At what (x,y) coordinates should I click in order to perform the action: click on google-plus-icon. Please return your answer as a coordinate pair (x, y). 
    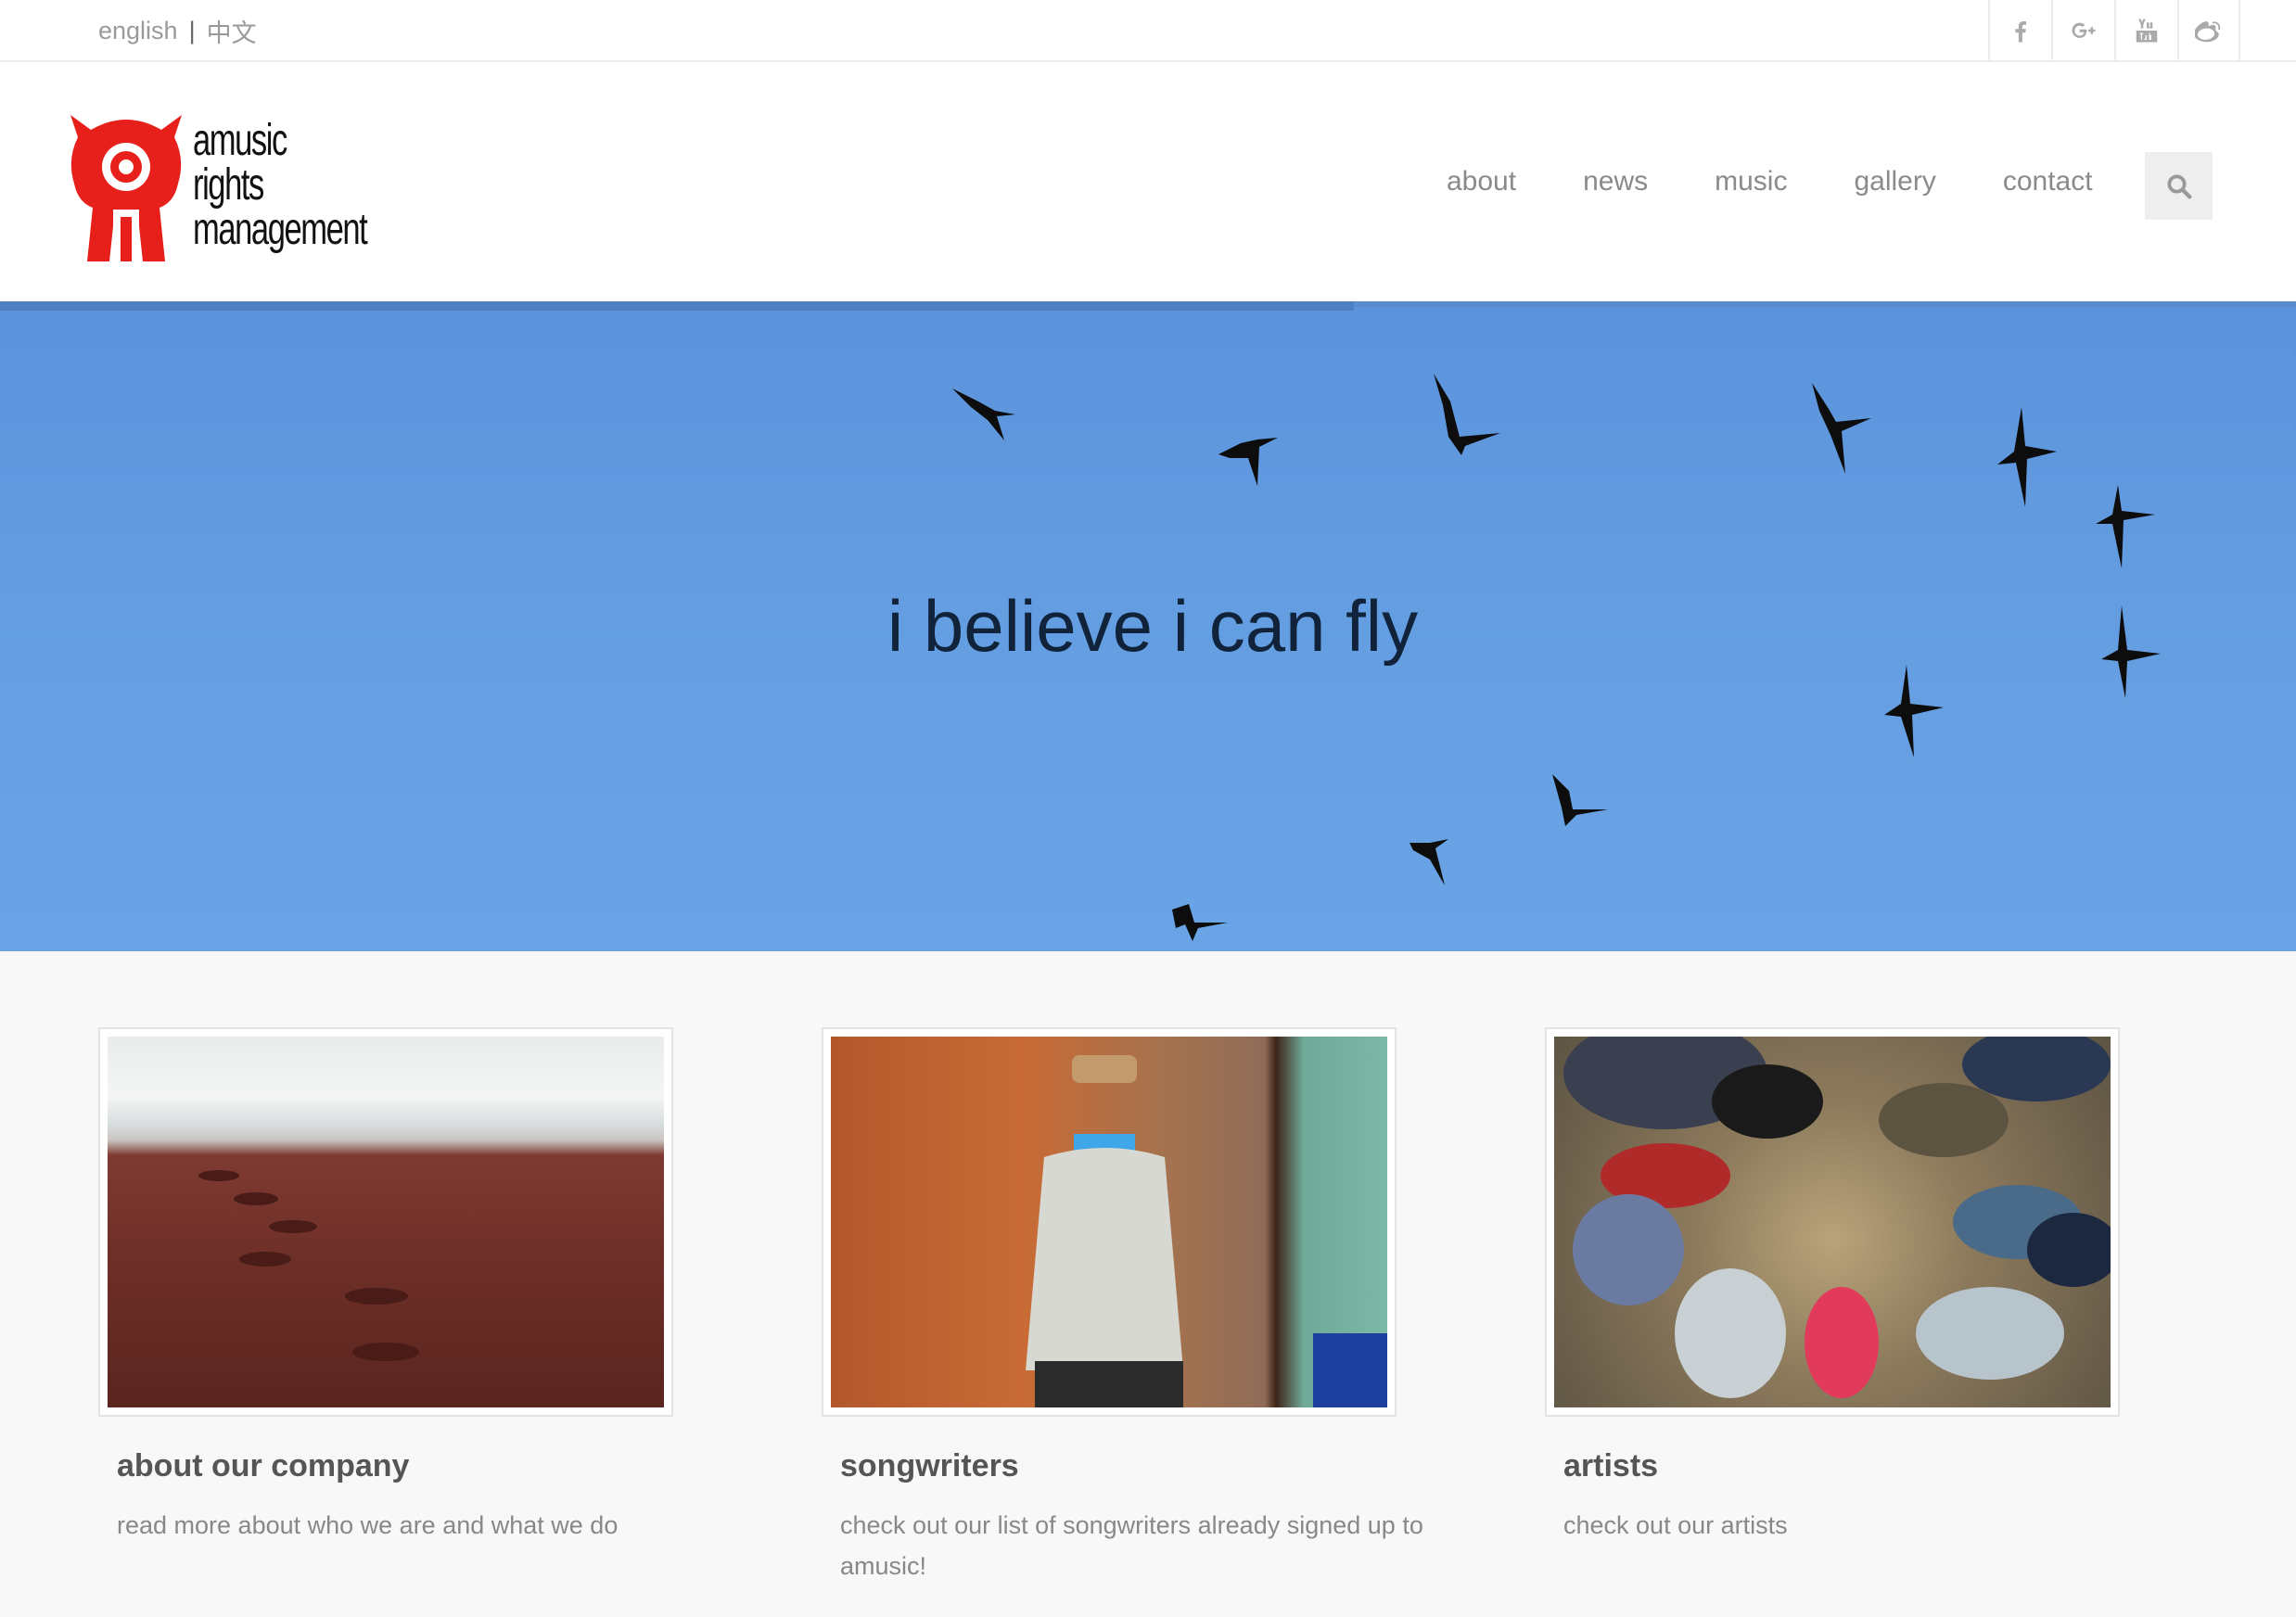
    Looking at the image, I should click on (2084, 30).